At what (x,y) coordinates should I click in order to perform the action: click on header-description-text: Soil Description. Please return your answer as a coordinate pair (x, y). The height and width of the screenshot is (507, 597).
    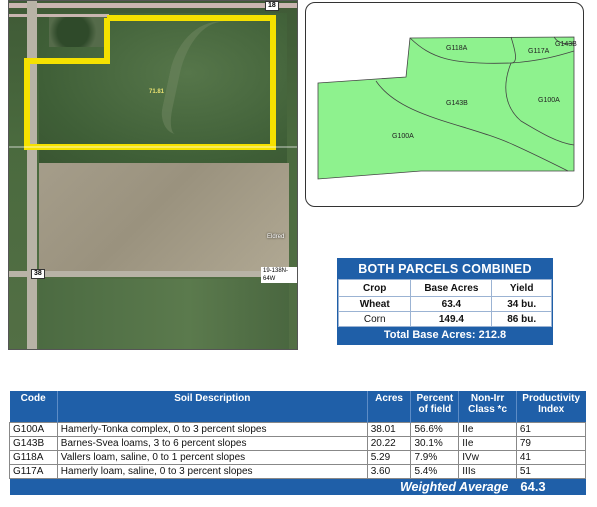
    Looking at the image, I should click on (212, 398).